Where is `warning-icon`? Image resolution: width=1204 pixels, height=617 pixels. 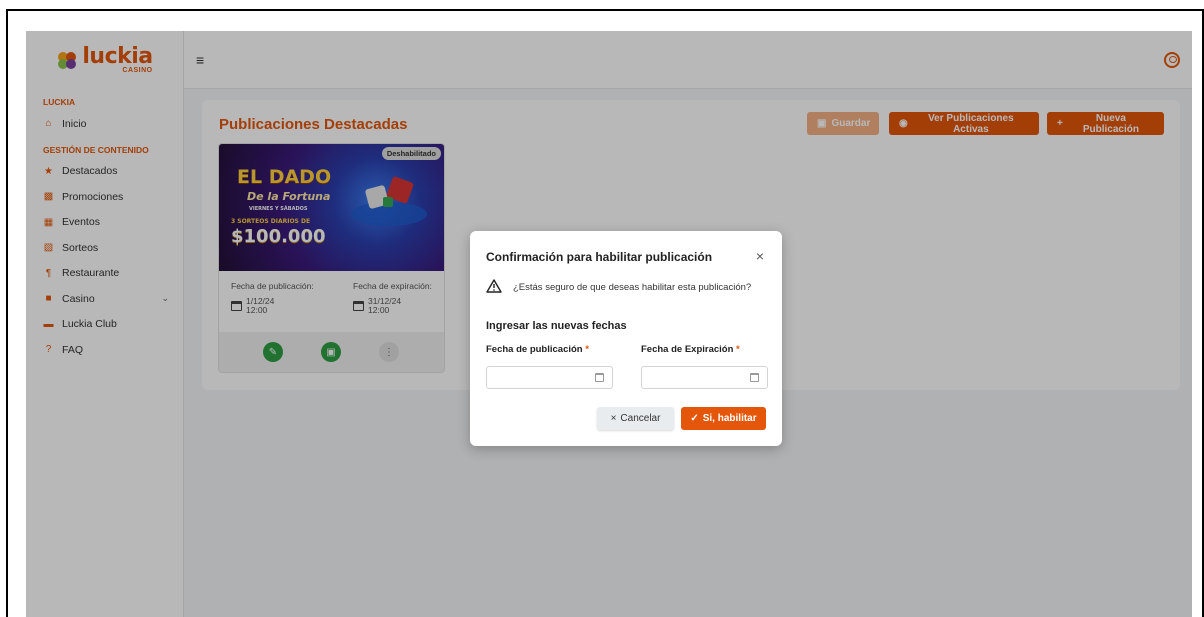 warning-icon is located at coordinates (494, 286).